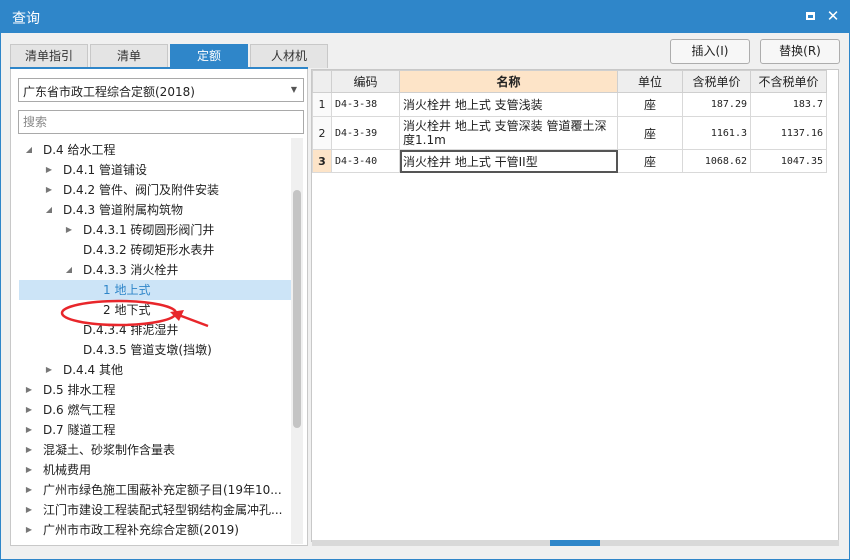 This screenshot has height=560, width=850. I want to click on chevron-down-icon: ▼, so click(294, 89).